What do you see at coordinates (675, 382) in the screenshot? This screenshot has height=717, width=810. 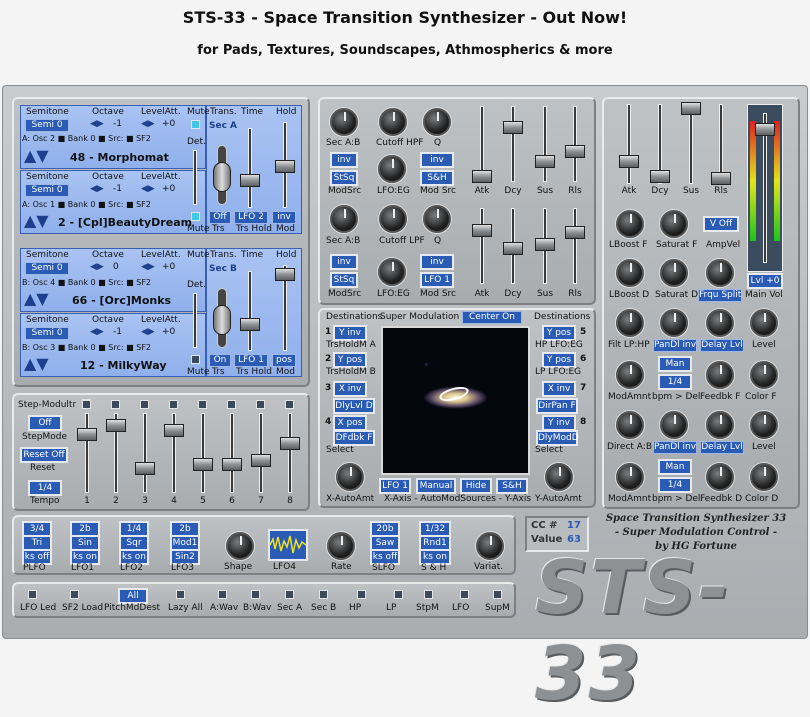 I see `bpm-value: 1/4` at bounding box center [675, 382].